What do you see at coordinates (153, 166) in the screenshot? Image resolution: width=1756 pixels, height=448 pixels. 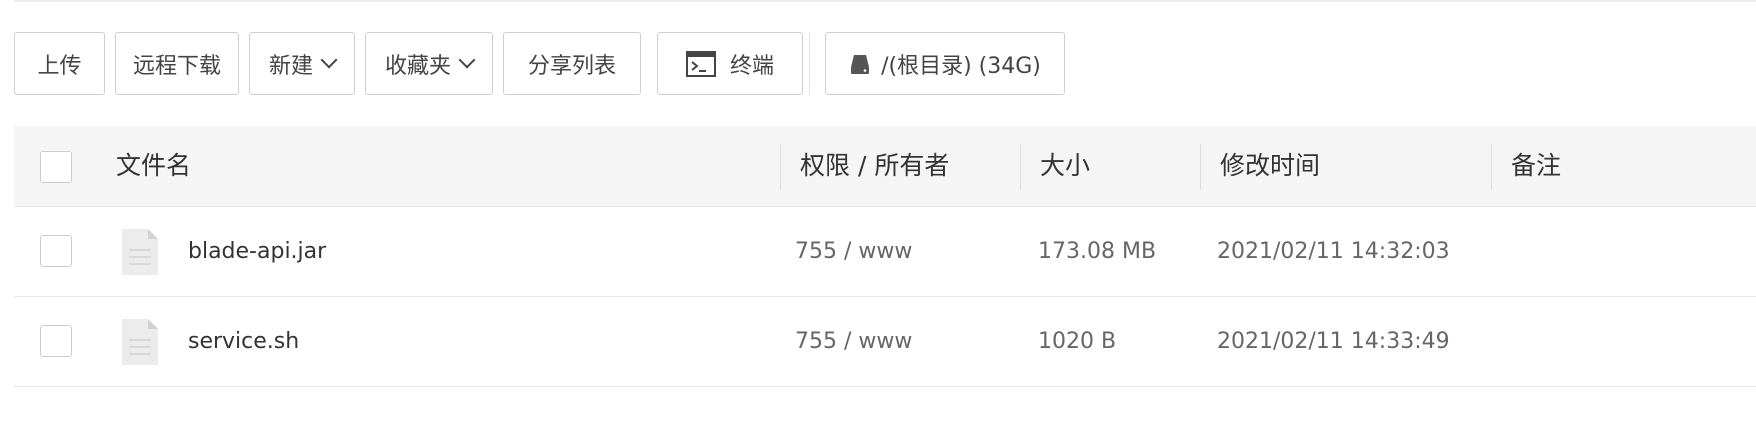 I see `column-header-name: 文件名` at bounding box center [153, 166].